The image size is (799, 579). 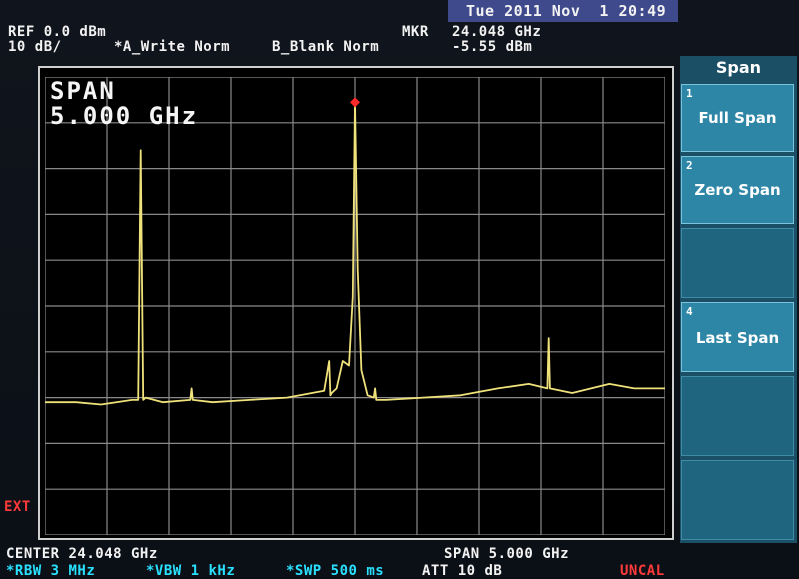 What do you see at coordinates (82, 554) in the screenshot?
I see `center-frequency: CENTER 24.048 GHz` at bounding box center [82, 554].